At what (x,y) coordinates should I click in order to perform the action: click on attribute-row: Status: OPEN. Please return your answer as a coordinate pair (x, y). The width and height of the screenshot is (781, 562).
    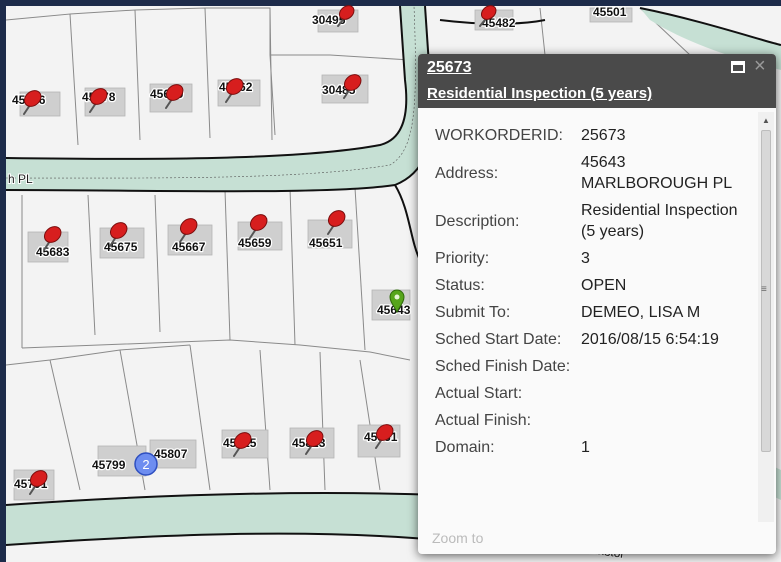
    Looking at the image, I should click on (590, 285).